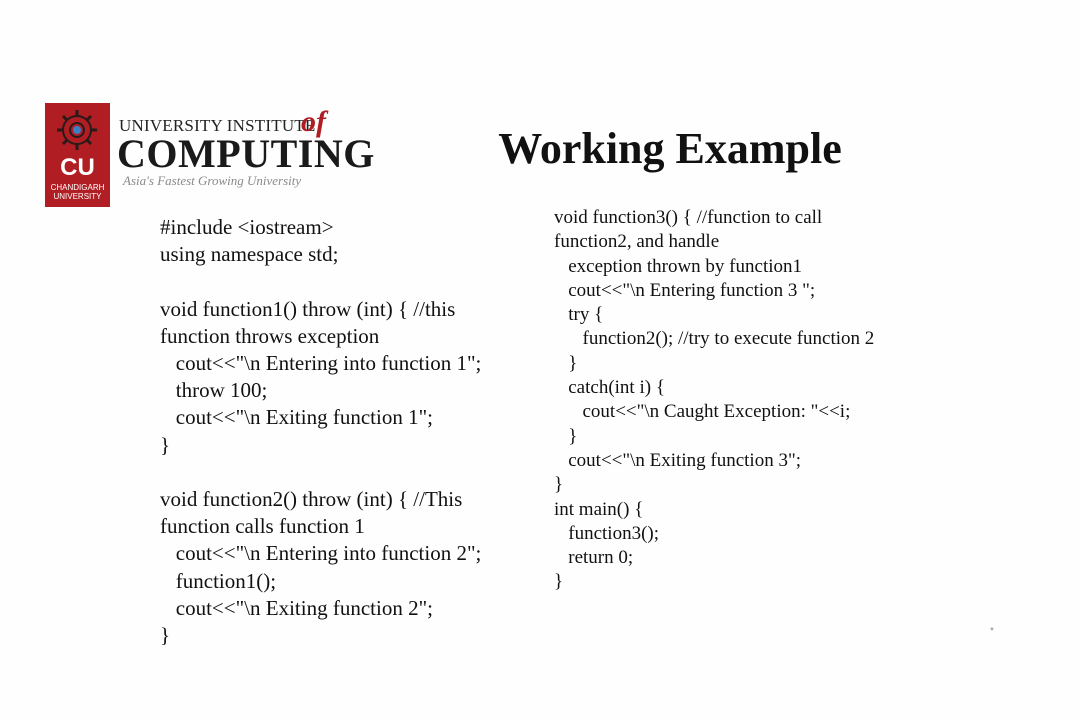 The width and height of the screenshot is (1080, 720). Describe the element at coordinates (685, 290) in the screenshot. I see `code-line: cout<<"\n Entering function 3 ";` at that location.